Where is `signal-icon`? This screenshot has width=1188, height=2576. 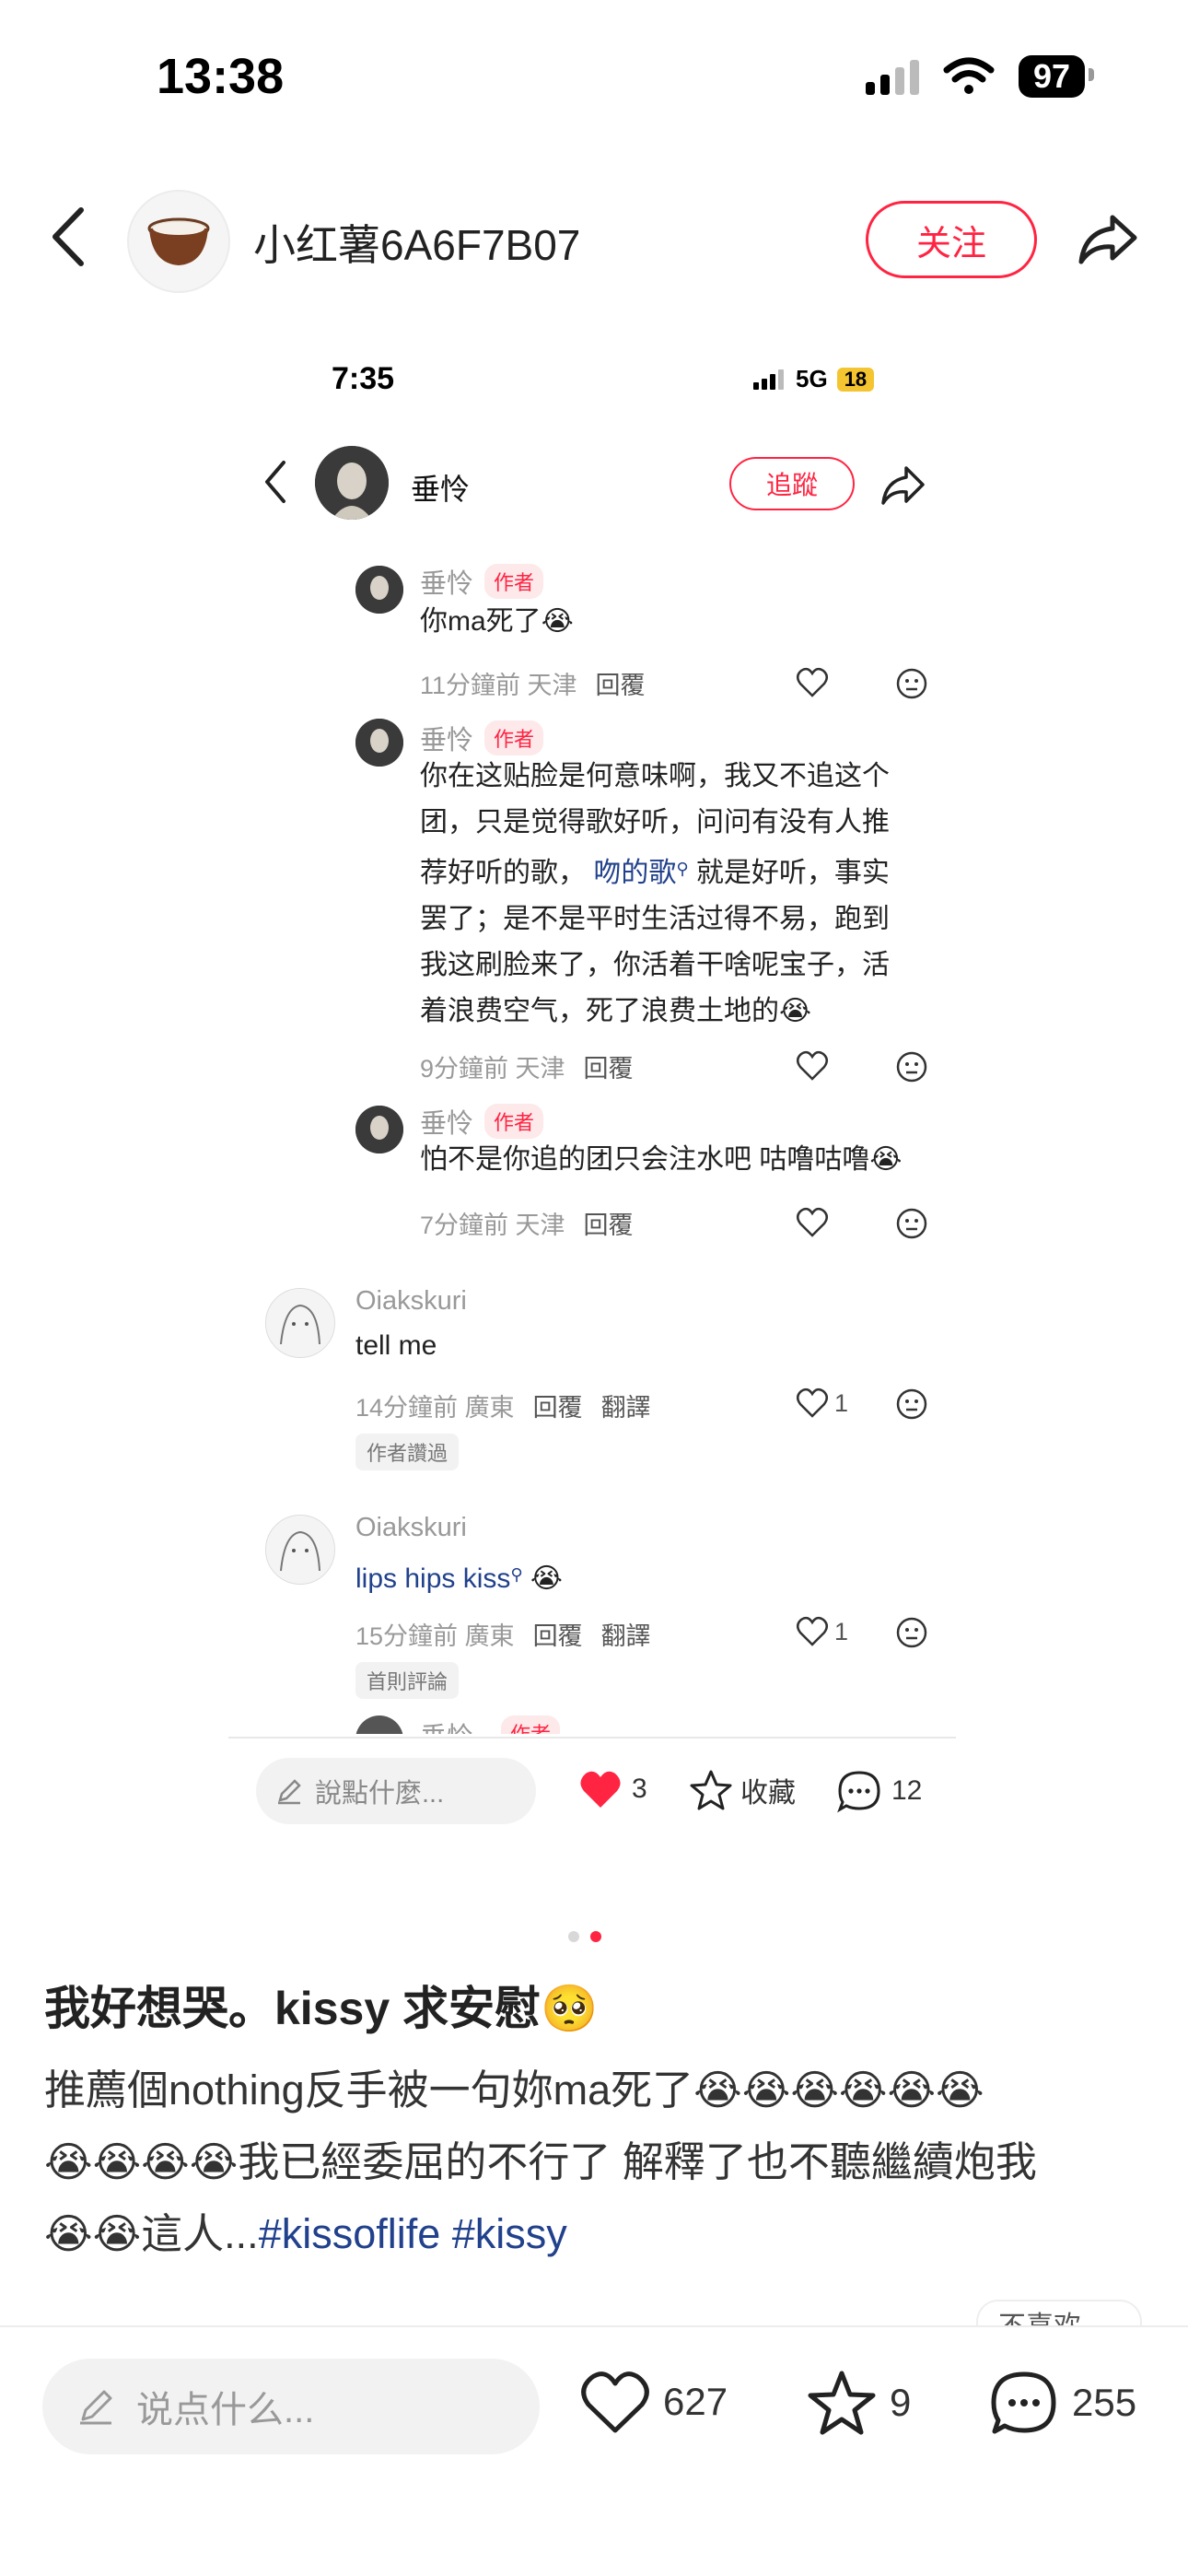
signal-icon is located at coordinates (892, 76).